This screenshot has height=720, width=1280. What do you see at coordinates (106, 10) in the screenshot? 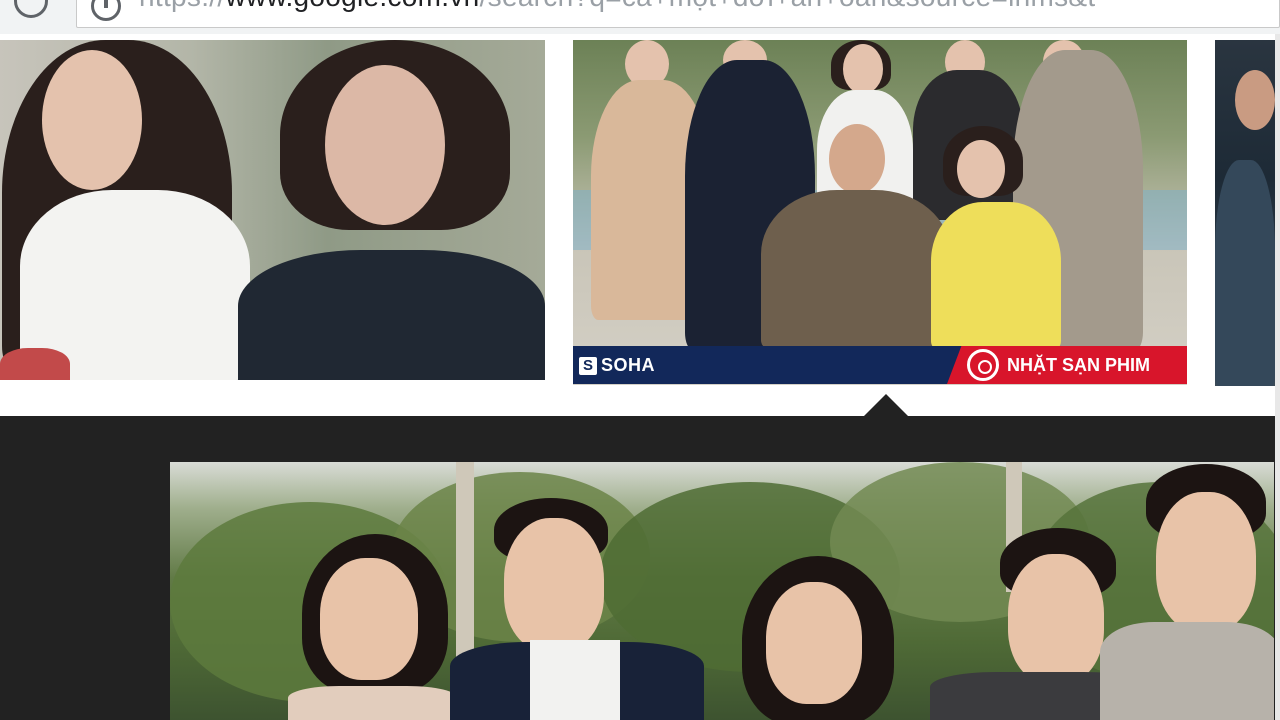
I see `info-icon` at bounding box center [106, 10].